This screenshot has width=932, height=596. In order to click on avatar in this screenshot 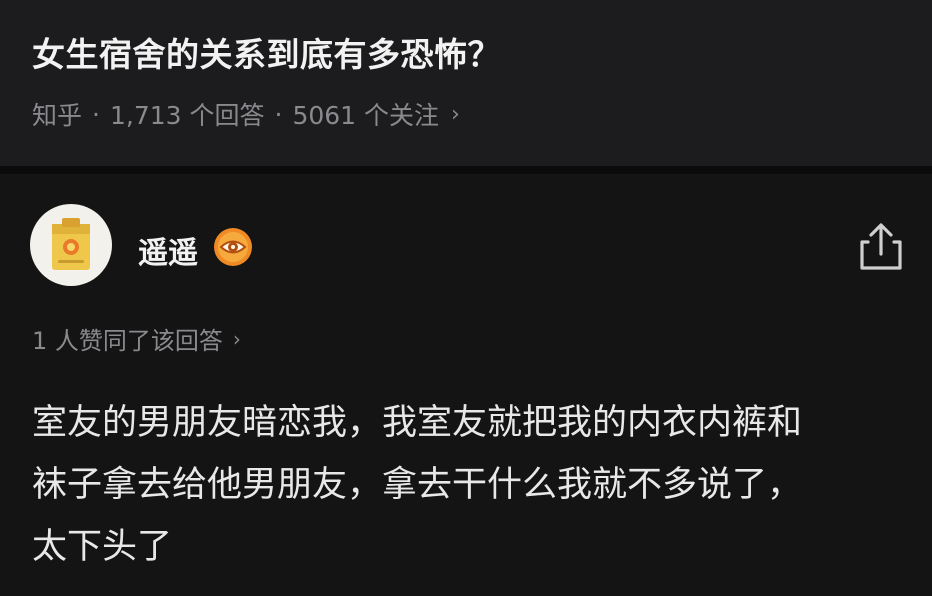, I will do `click(71, 245)`.